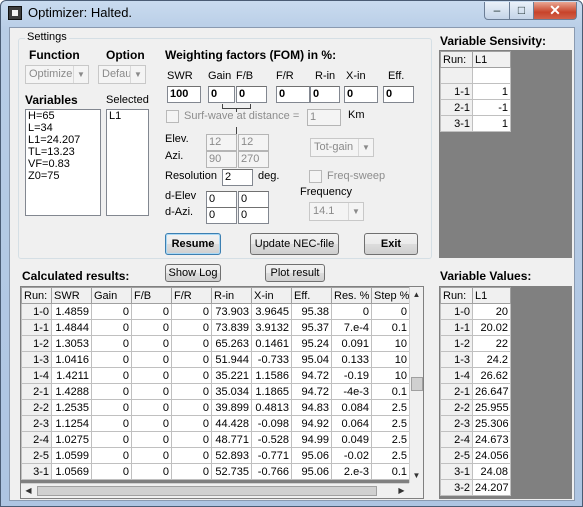 Image resolution: width=583 pixels, height=507 pixels. I want to click on table-row: 2-2 25.955, so click(475, 407).